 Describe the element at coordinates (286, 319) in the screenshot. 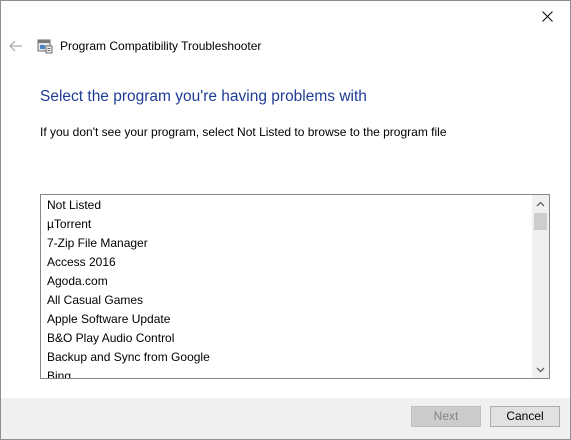

I see `program-list-item: Apple Software Update` at that location.